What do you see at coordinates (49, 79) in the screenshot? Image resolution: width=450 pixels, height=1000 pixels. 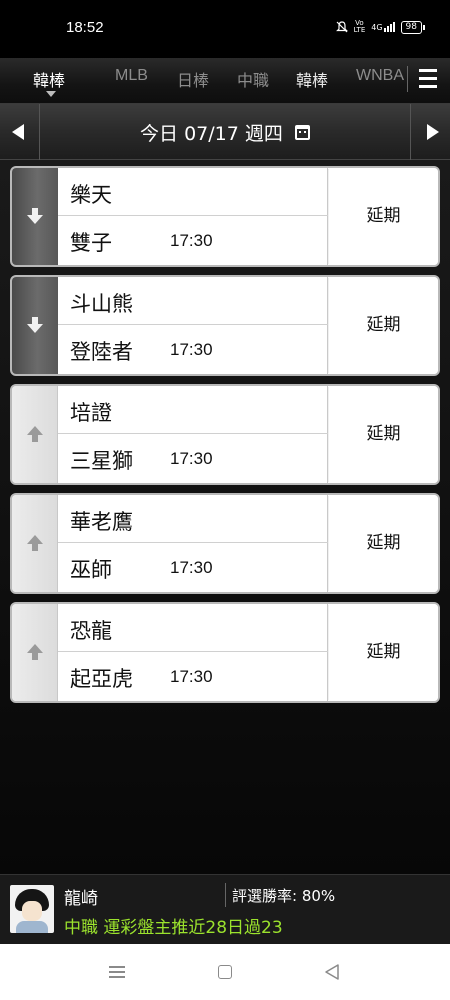 I see `tab-kbo: 韓棒` at bounding box center [49, 79].